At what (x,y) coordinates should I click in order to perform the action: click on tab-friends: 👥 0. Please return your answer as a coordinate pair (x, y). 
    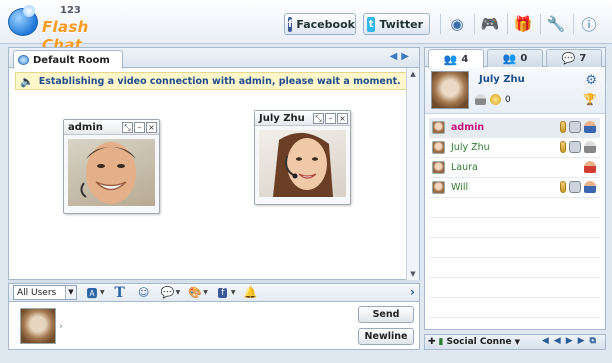
    Looking at the image, I should click on (515, 58).